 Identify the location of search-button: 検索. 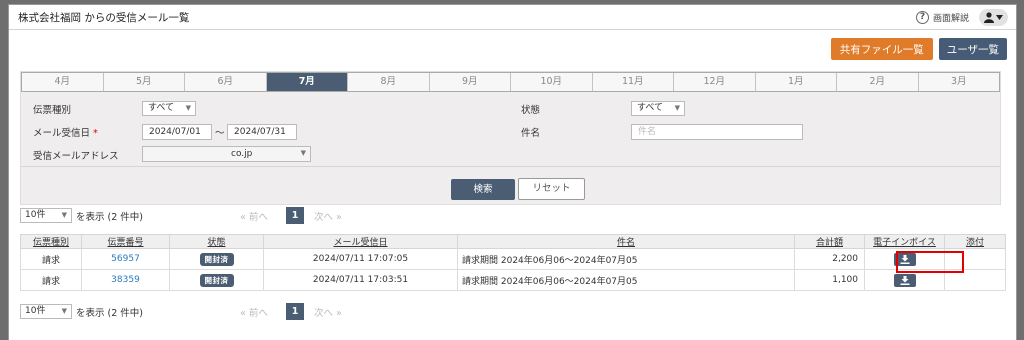
(483, 189).